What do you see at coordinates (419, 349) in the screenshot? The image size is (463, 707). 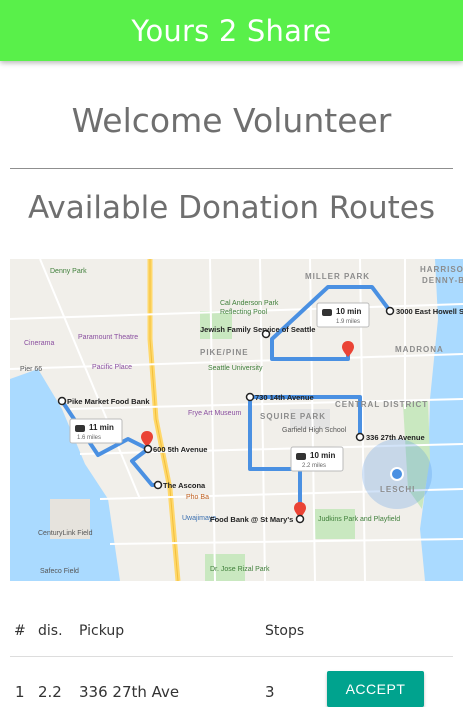 I see `neighborhood-label: MADRONA` at bounding box center [419, 349].